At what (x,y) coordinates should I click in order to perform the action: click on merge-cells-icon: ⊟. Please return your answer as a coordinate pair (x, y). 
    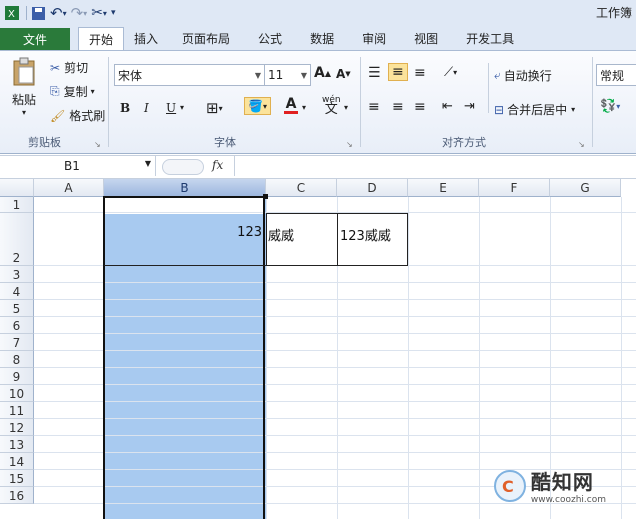
    Looking at the image, I should click on (499, 109).